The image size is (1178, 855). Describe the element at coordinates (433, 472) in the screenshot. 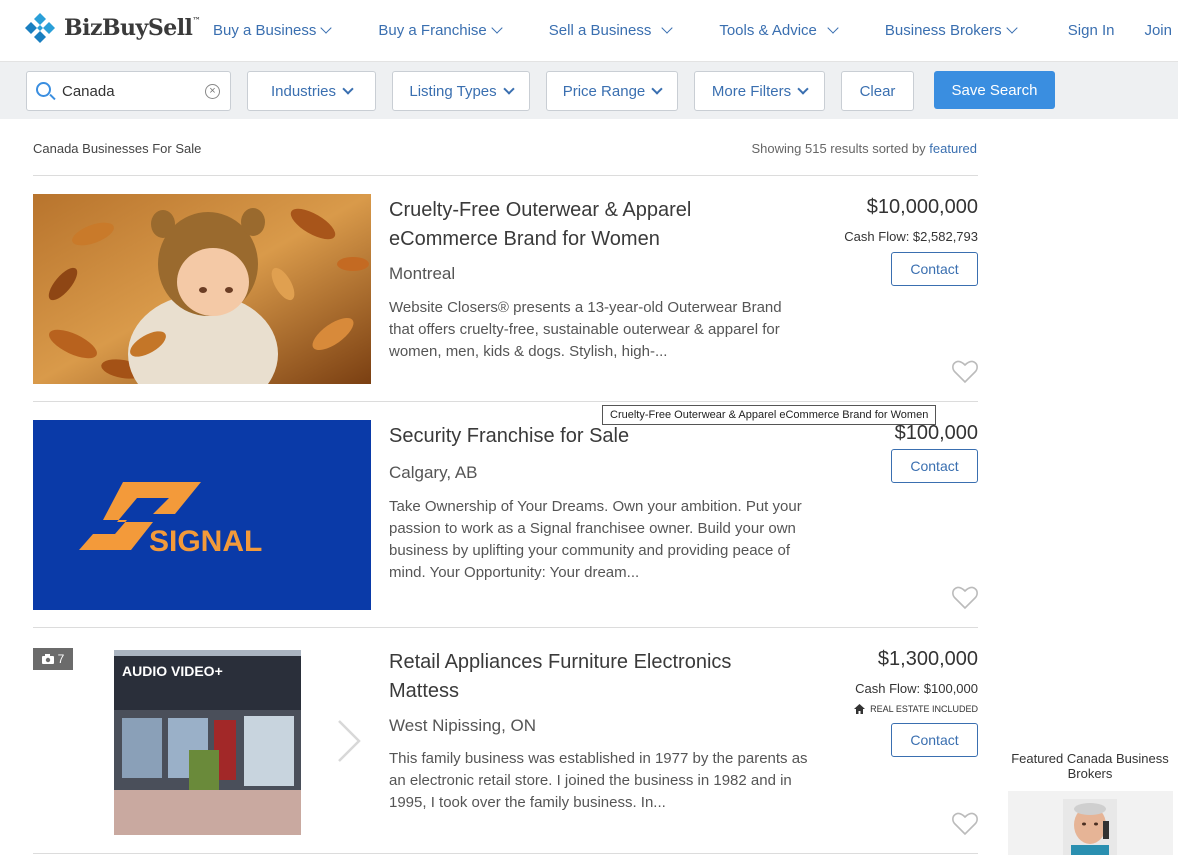

I see `listing-location: Calgary, AB` at that location.